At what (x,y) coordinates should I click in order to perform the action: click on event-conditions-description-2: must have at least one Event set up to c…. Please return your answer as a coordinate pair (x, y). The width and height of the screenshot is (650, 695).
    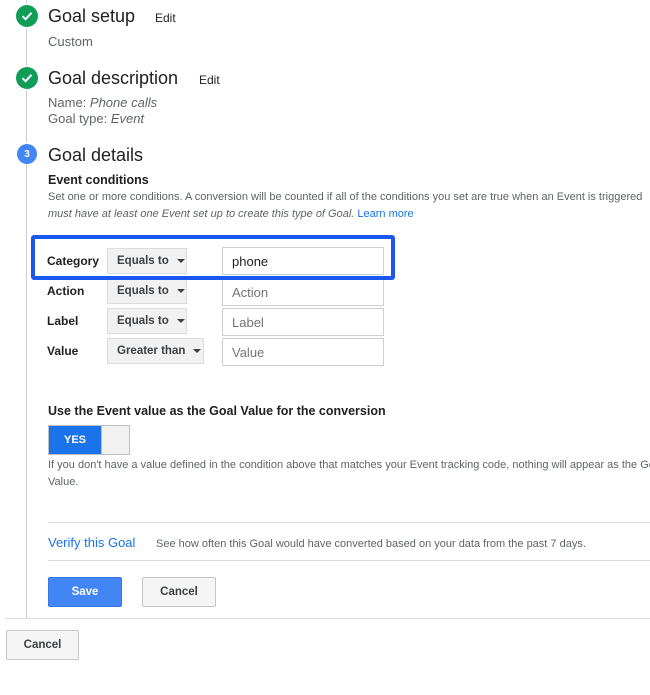
    Looking at the image, I should click on (231, 214).